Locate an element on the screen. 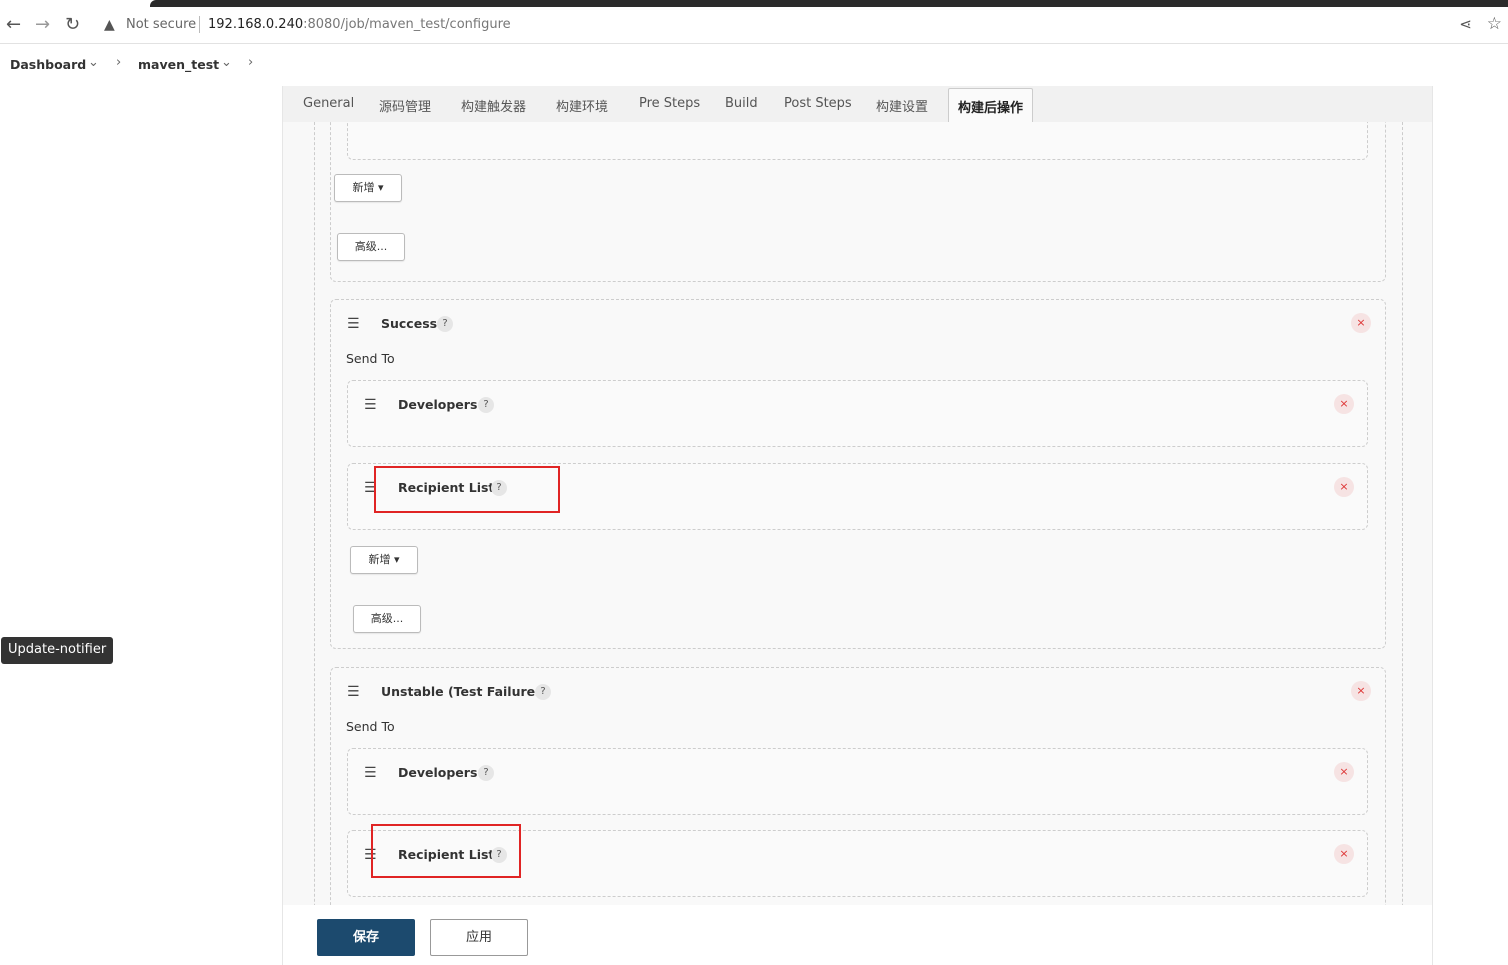  tab-general: General is located at coordinates (328, 103).